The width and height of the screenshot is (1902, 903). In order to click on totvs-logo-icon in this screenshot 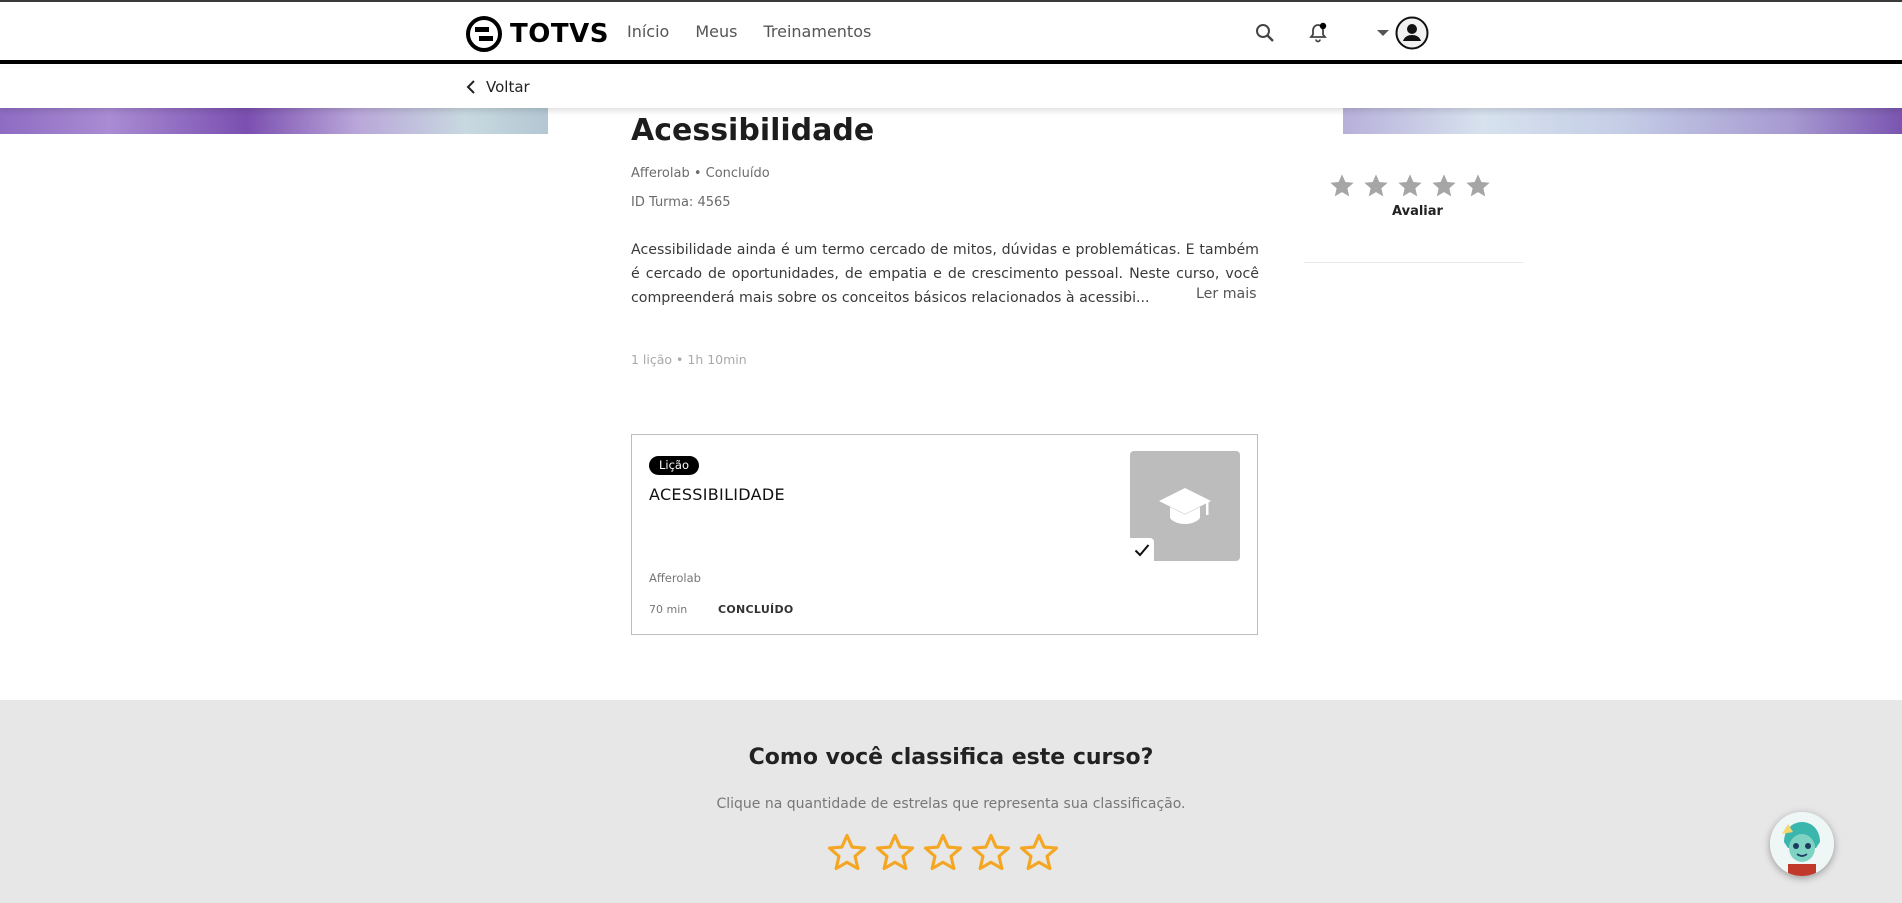, I will do `click(484, 34)`.